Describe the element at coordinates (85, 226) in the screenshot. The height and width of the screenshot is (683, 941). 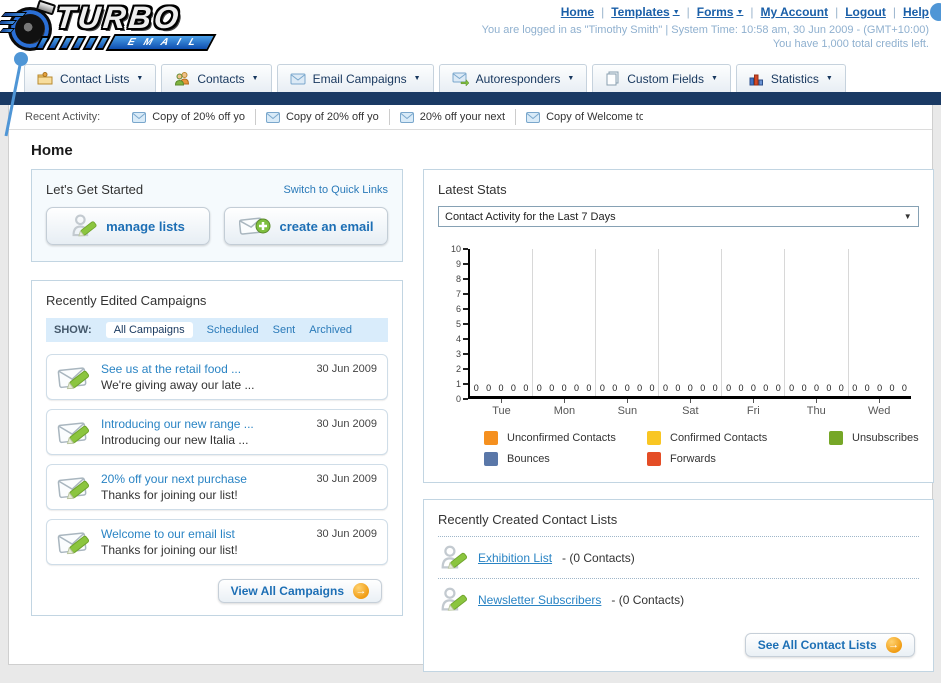
I see `person-pencil-icon` at that location.